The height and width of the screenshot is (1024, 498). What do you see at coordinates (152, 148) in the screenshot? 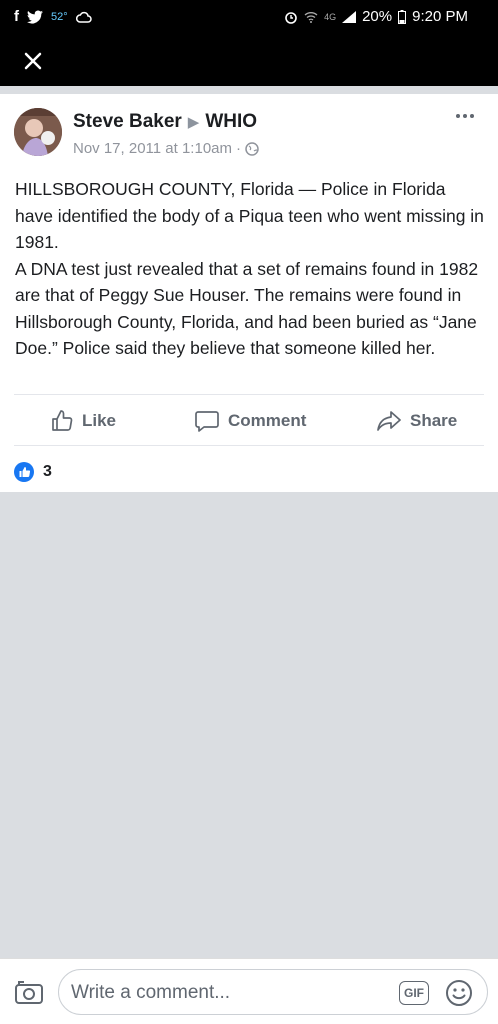
I see `post-timestamp: Nov 17, 2011 at 1:10am` at bounding box center [152, 148].